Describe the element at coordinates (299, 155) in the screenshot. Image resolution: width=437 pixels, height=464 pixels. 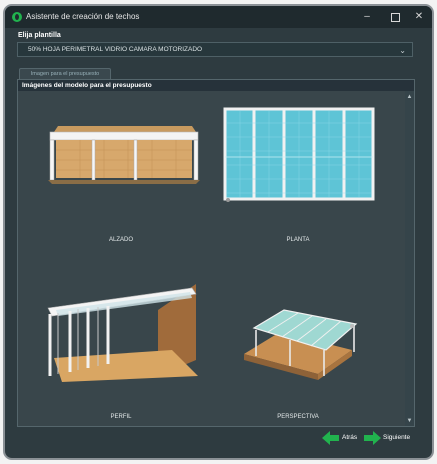
I see `plan-image` at that location.